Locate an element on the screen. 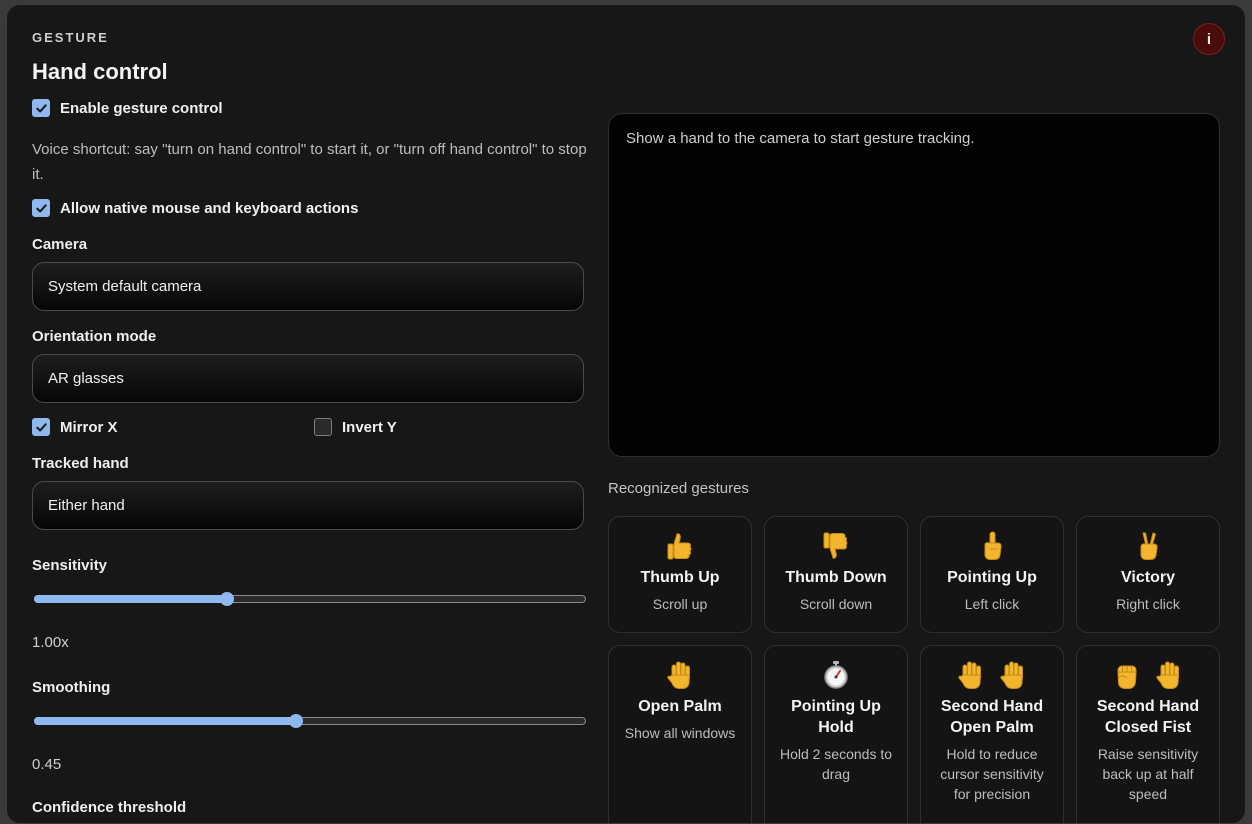  gesture-action: Left click is located at coordinates (992, 604).